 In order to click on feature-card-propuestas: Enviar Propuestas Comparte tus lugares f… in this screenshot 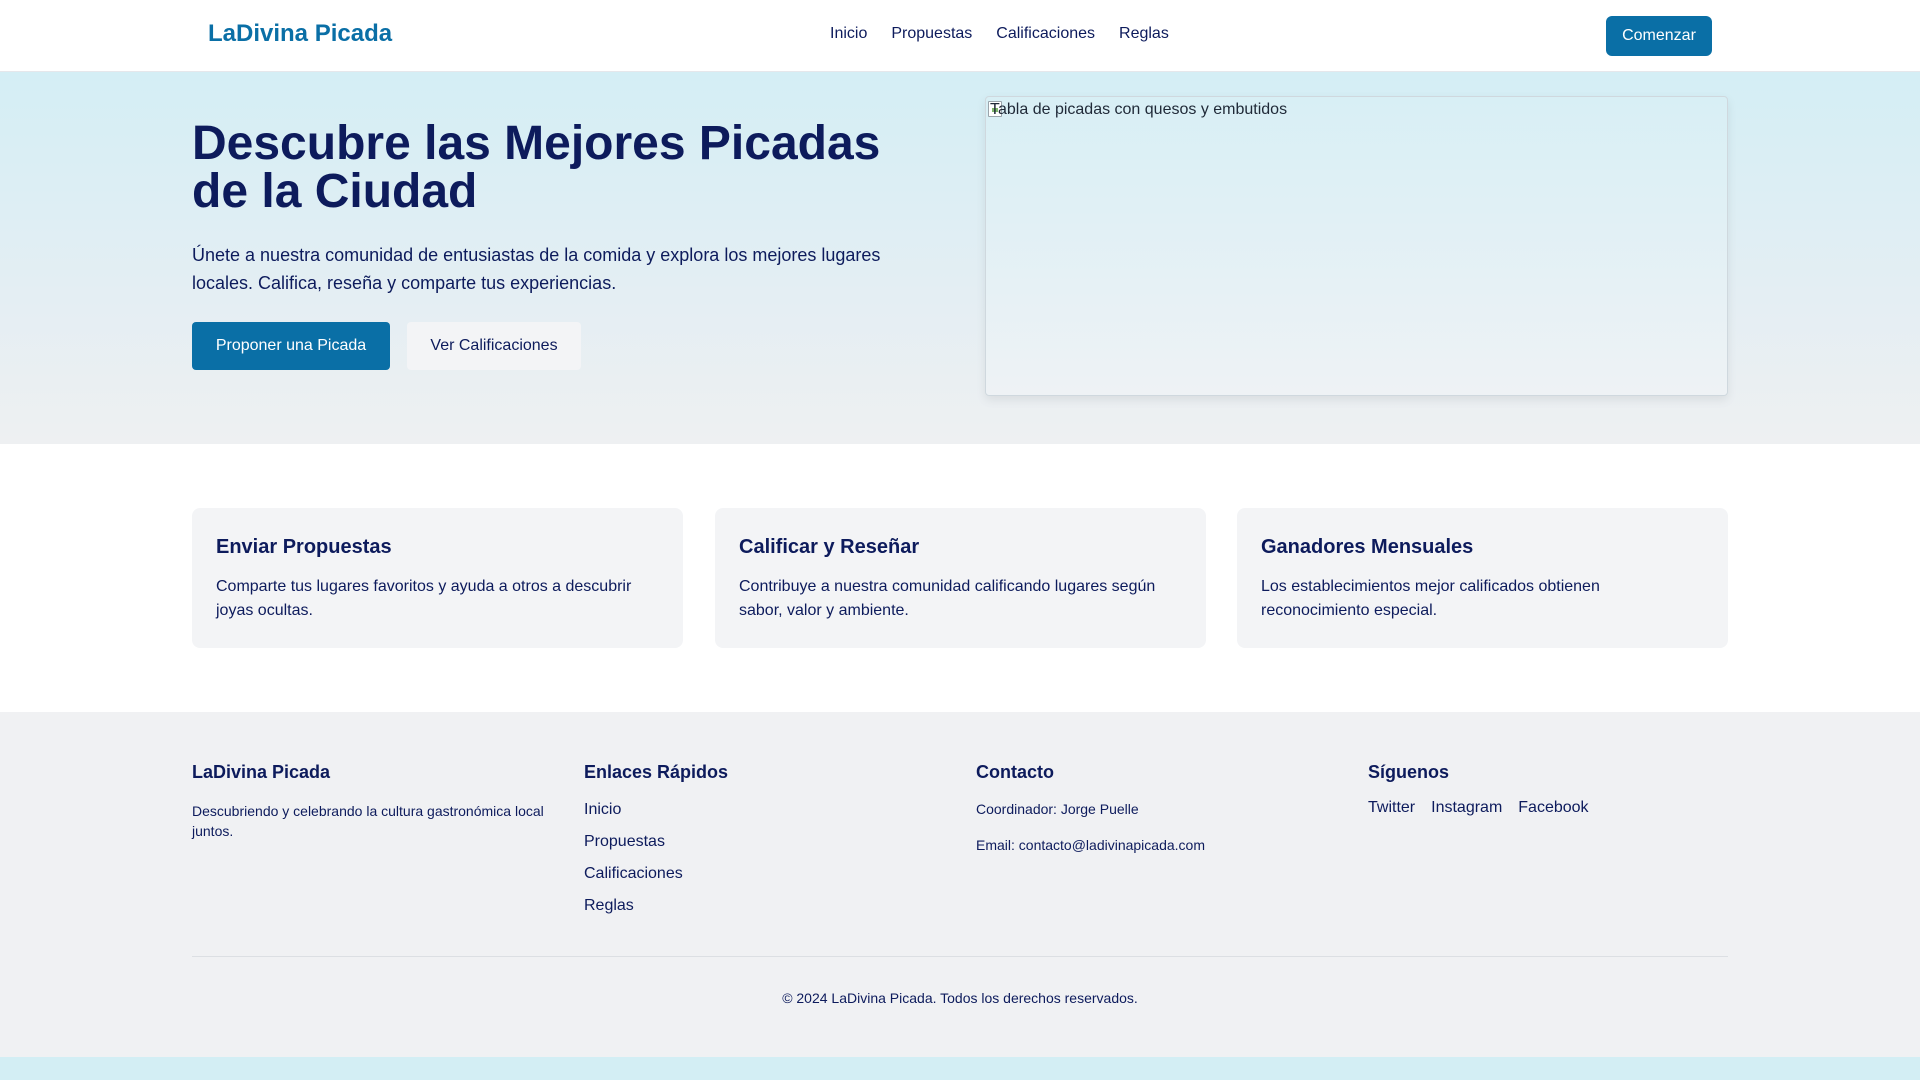, I will do `click(437, 578)`.